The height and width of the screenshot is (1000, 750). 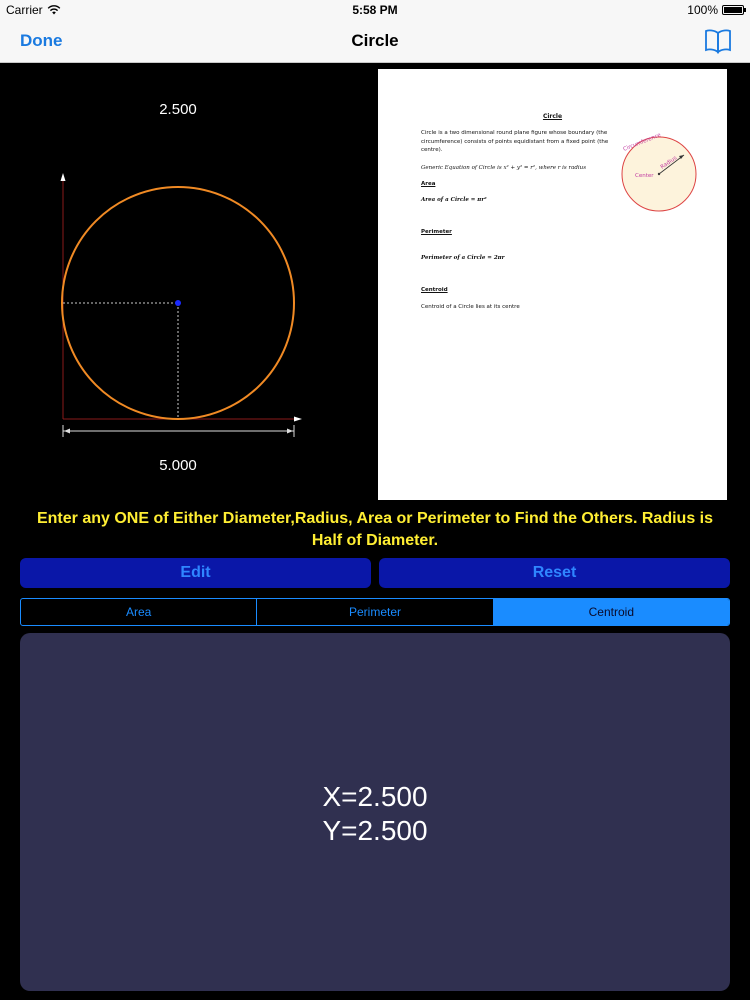 What do you see at coordinates (552, 116) in the screenshot?
I see `sheet-title: Circle` at bounding box center [552, 116].